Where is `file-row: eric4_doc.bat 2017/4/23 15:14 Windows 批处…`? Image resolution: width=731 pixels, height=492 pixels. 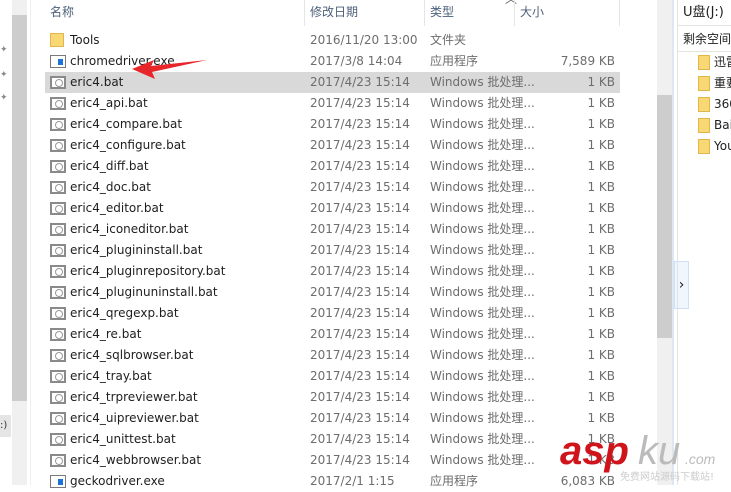 file-row: eric4_doc.bat 2017/4/23 15:14 Windows 批处… is located at coordinates (332, 187).